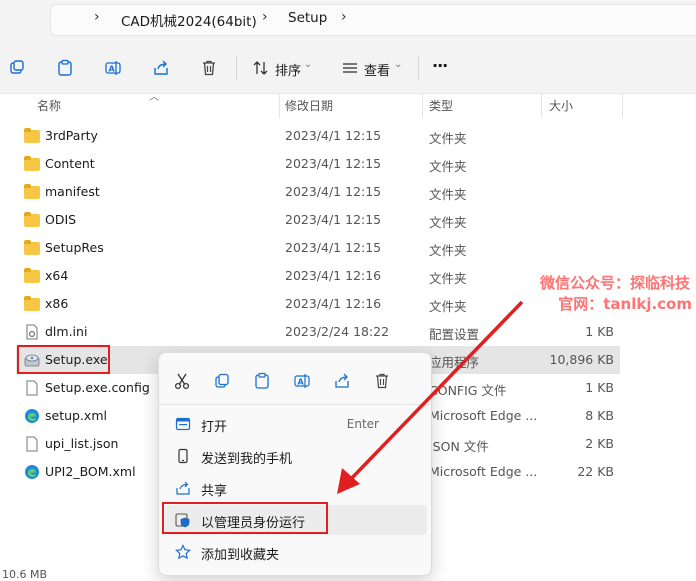 The height and width of the screenshot is (581, 696). Describe the element at coordinates (430, 397) in the screenshot. I see `annotation-arrow` at that location.